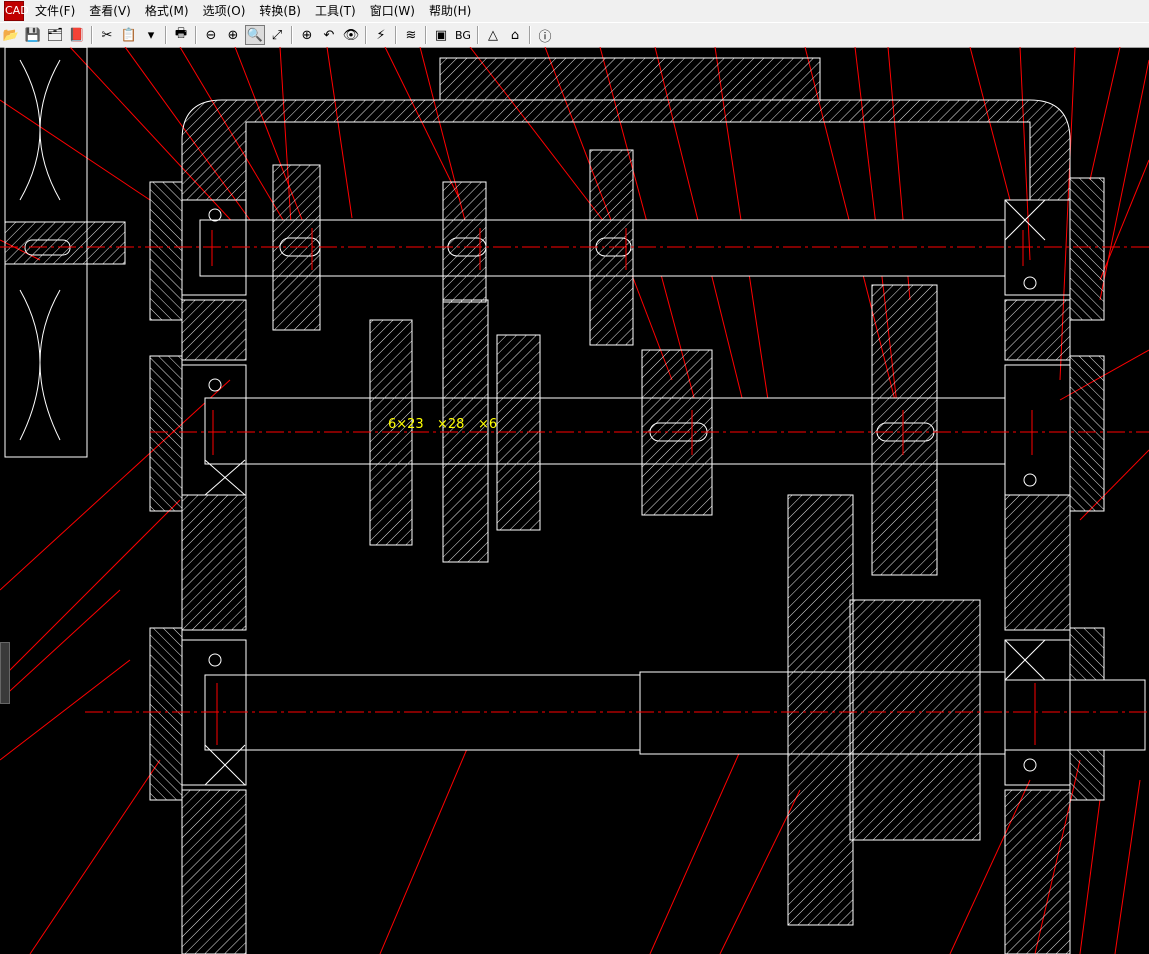 The image size is (1149, 954). I want to click on menu-item-5: 工具(T), so click(335, 11).